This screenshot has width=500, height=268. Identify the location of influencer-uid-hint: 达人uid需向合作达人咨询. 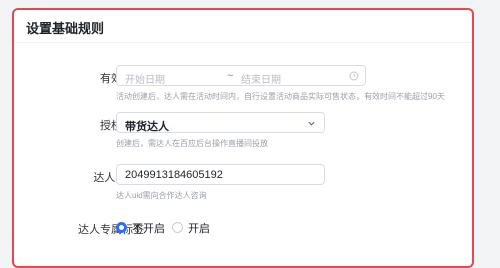
(161, 195).